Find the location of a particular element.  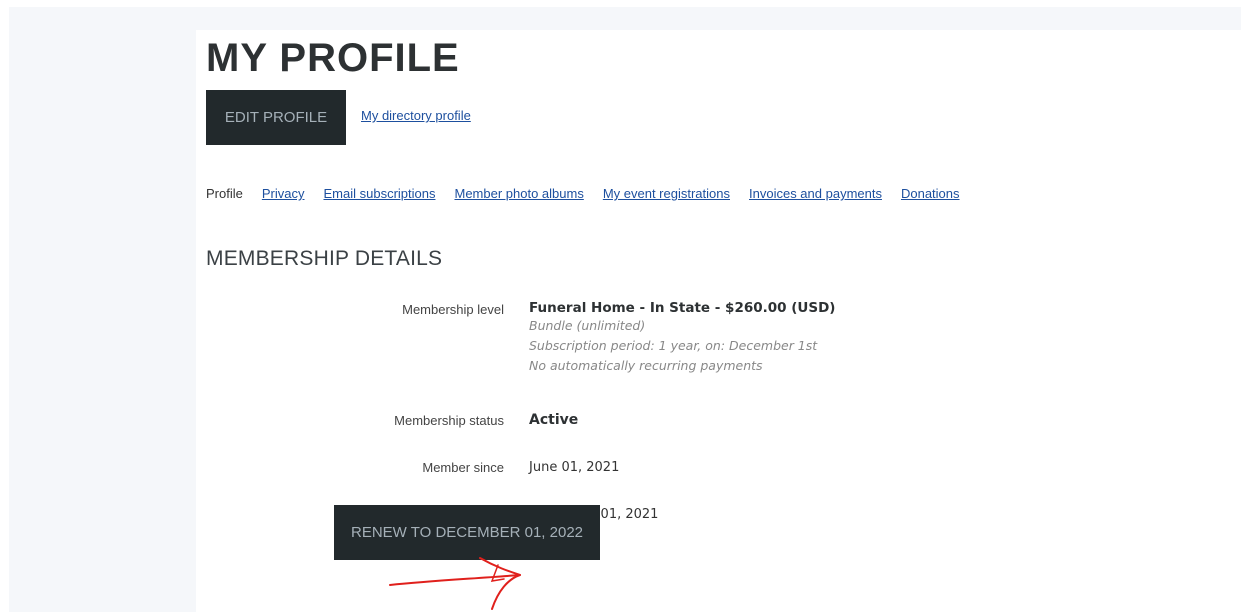

membership-details-heading: MEMBERSHIP DETAILS is located at coordinates (324, 258).